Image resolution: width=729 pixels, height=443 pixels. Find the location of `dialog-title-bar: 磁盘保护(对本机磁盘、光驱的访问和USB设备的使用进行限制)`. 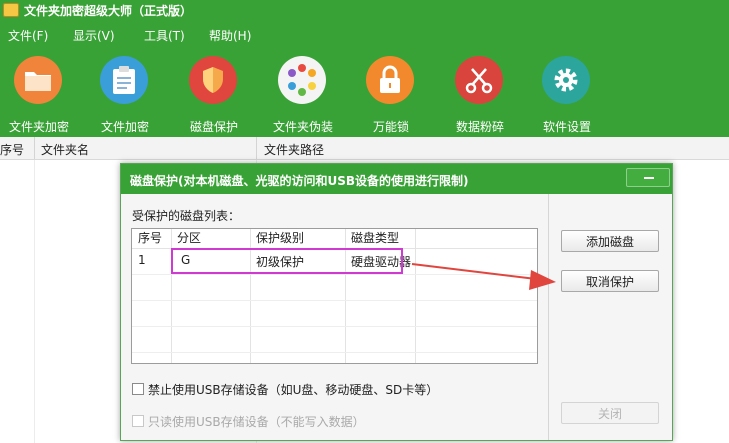

dialog-title-bar: 磁盘保护(对本机磁盘、光驱的访问和USB设备的使用进行限制) is located at coordinates (396, 179).